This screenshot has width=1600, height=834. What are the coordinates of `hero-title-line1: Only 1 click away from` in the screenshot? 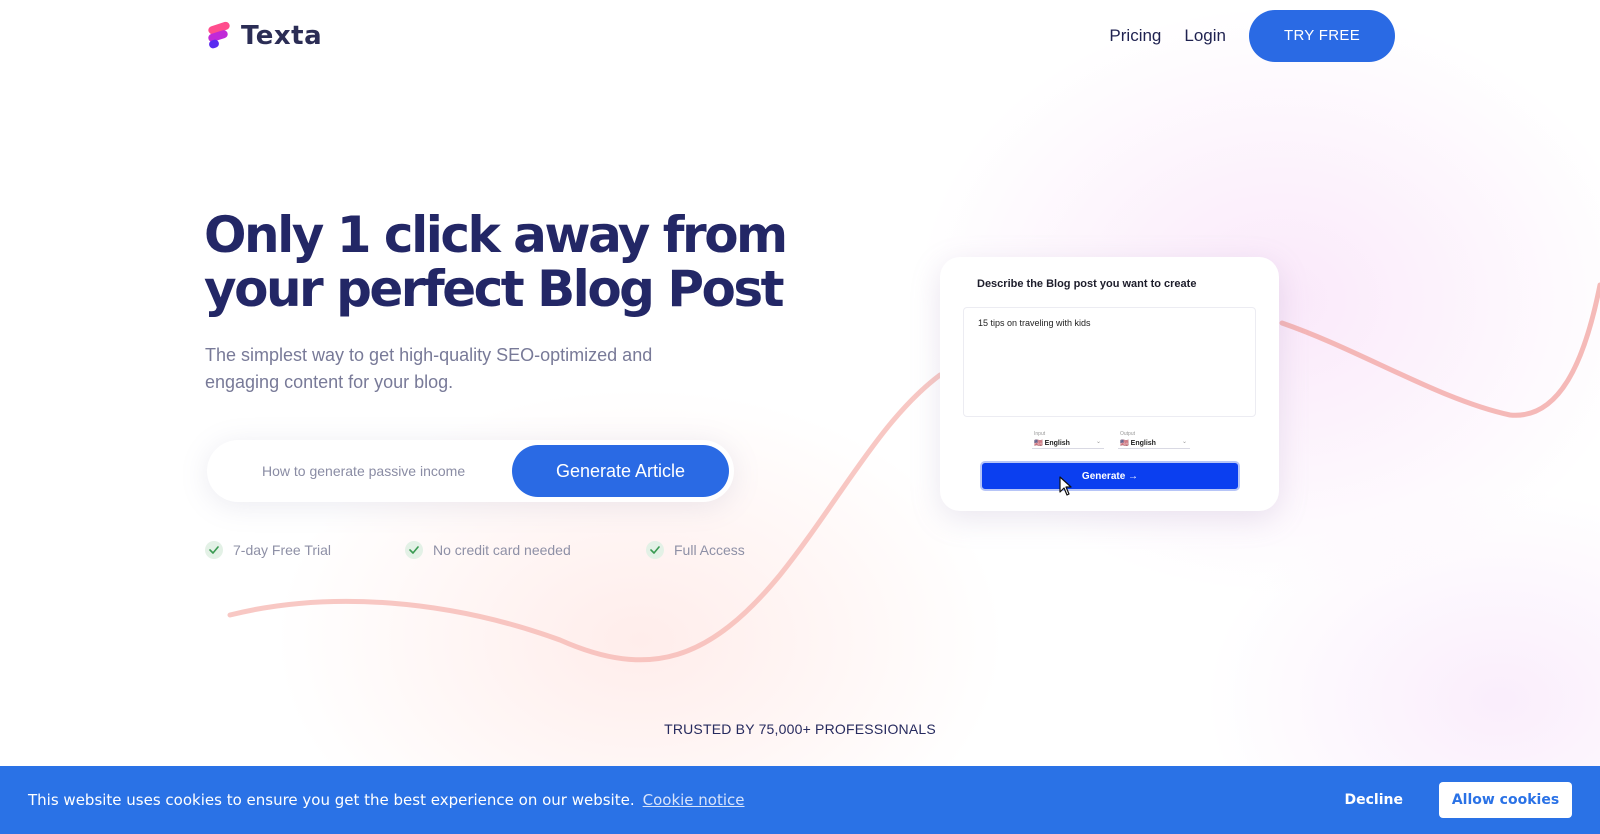 It's located at (496, 235).